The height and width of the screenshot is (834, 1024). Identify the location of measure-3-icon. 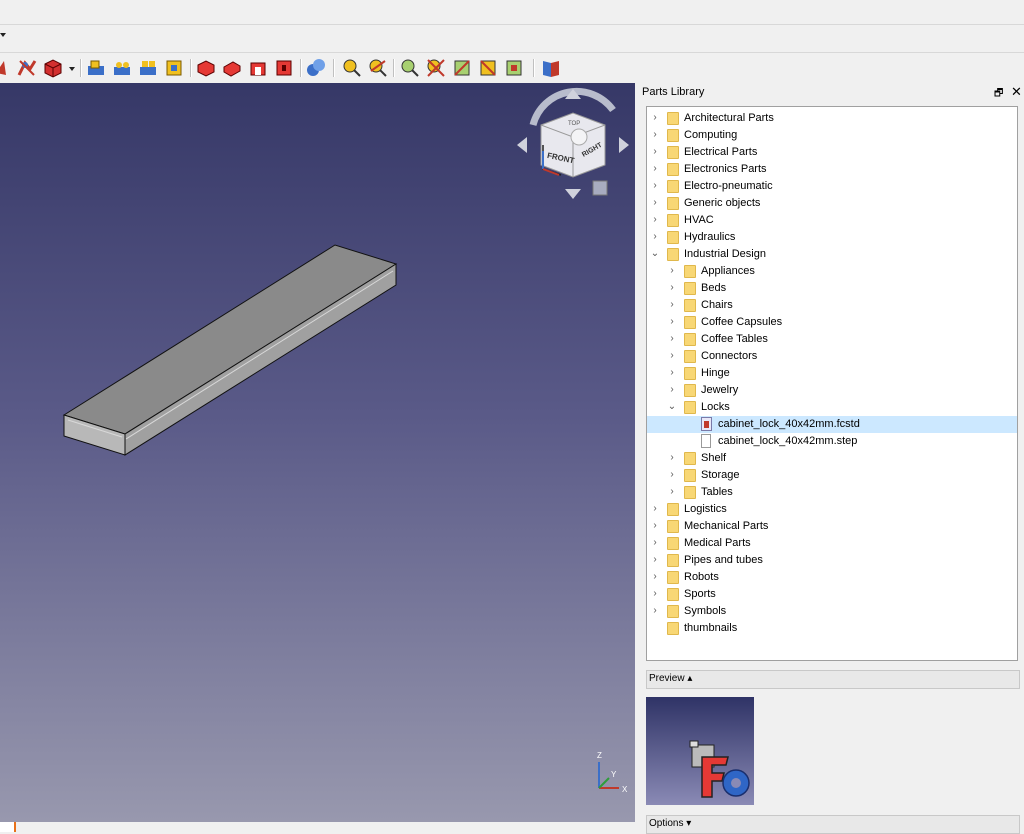
(410, 68).